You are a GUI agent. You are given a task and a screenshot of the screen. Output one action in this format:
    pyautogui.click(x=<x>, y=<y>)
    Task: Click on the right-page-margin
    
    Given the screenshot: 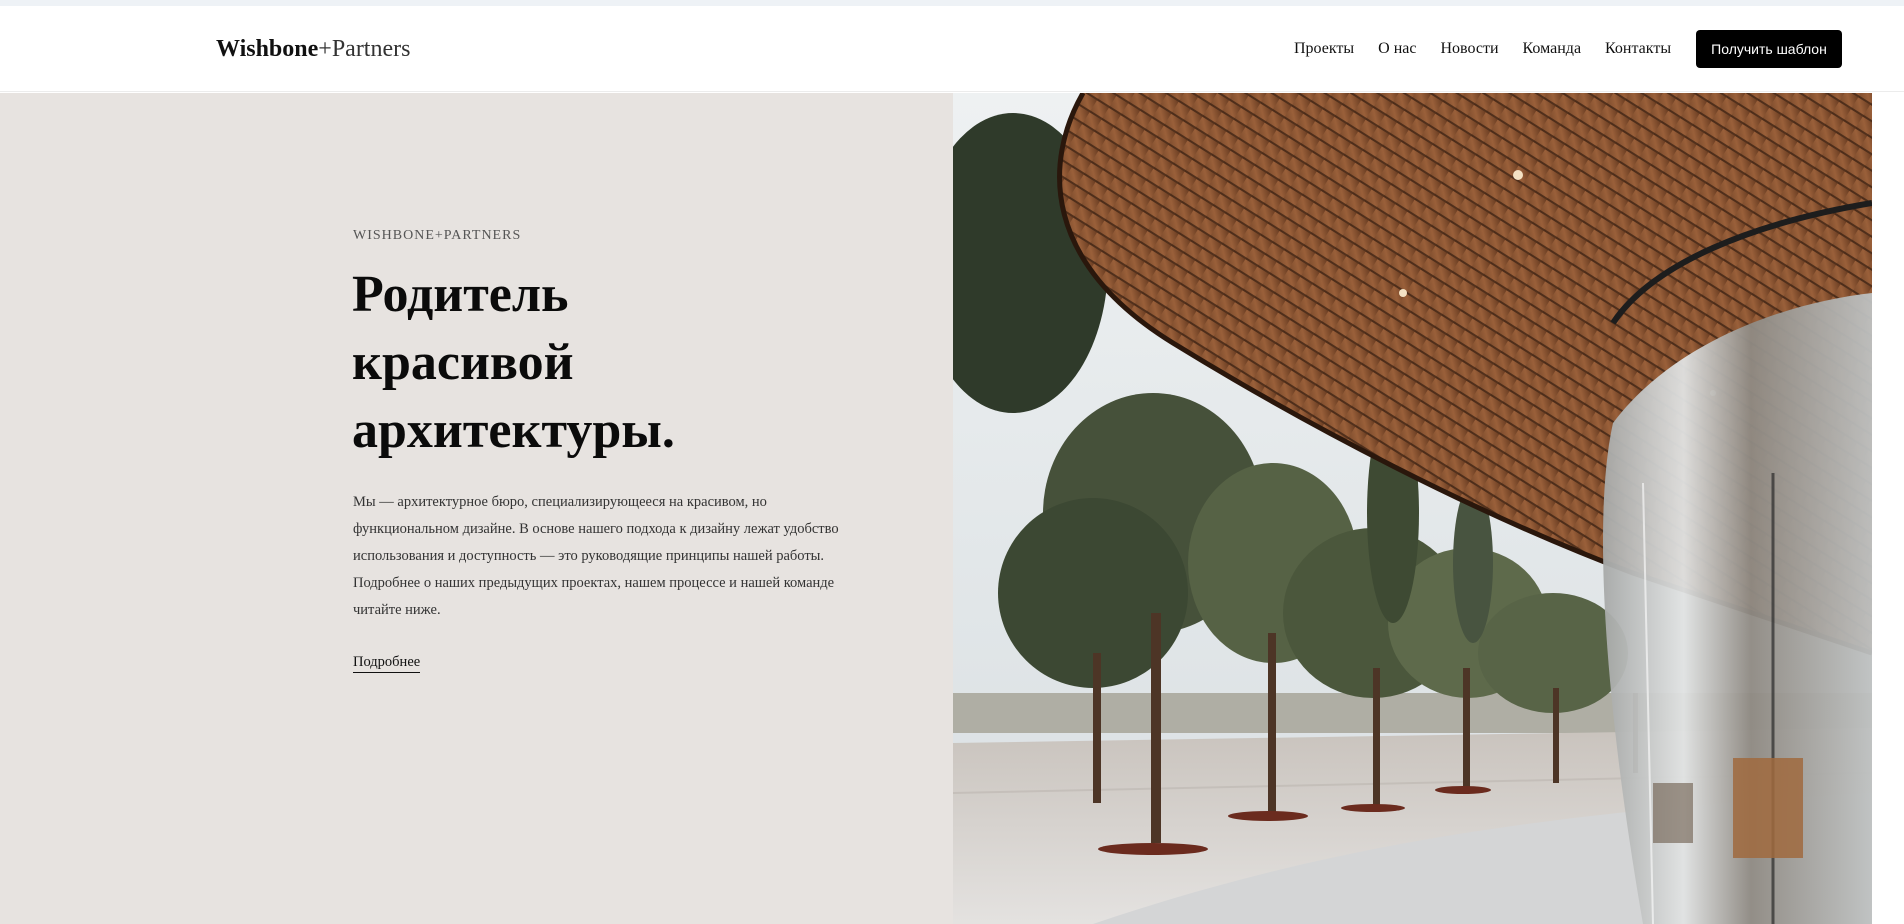 What is the action you would take?
    pyautogui.click(x=1888, y=508)
    